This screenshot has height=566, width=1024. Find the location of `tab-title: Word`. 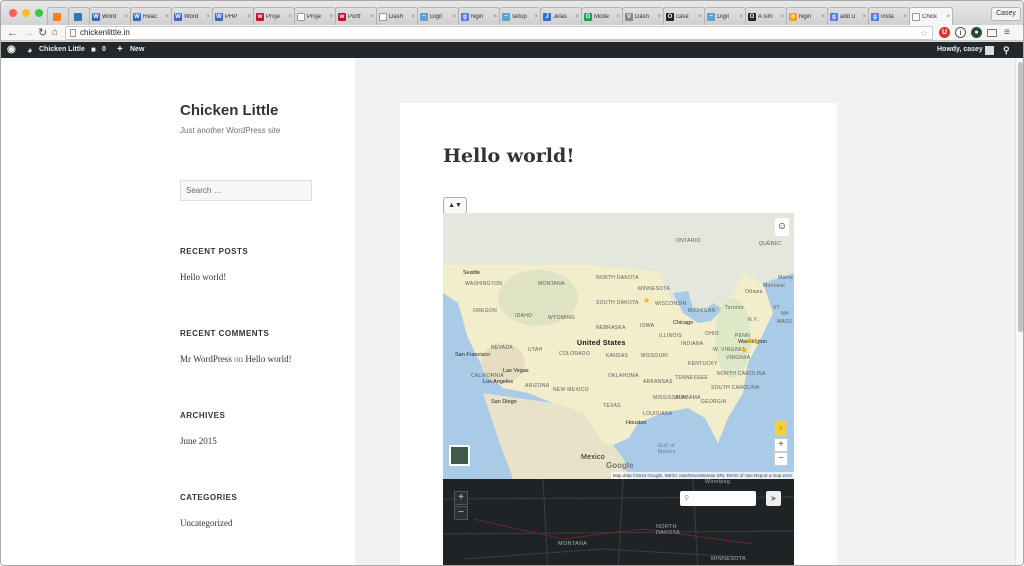

tab-title: Word is located at coordinates (109, 16).